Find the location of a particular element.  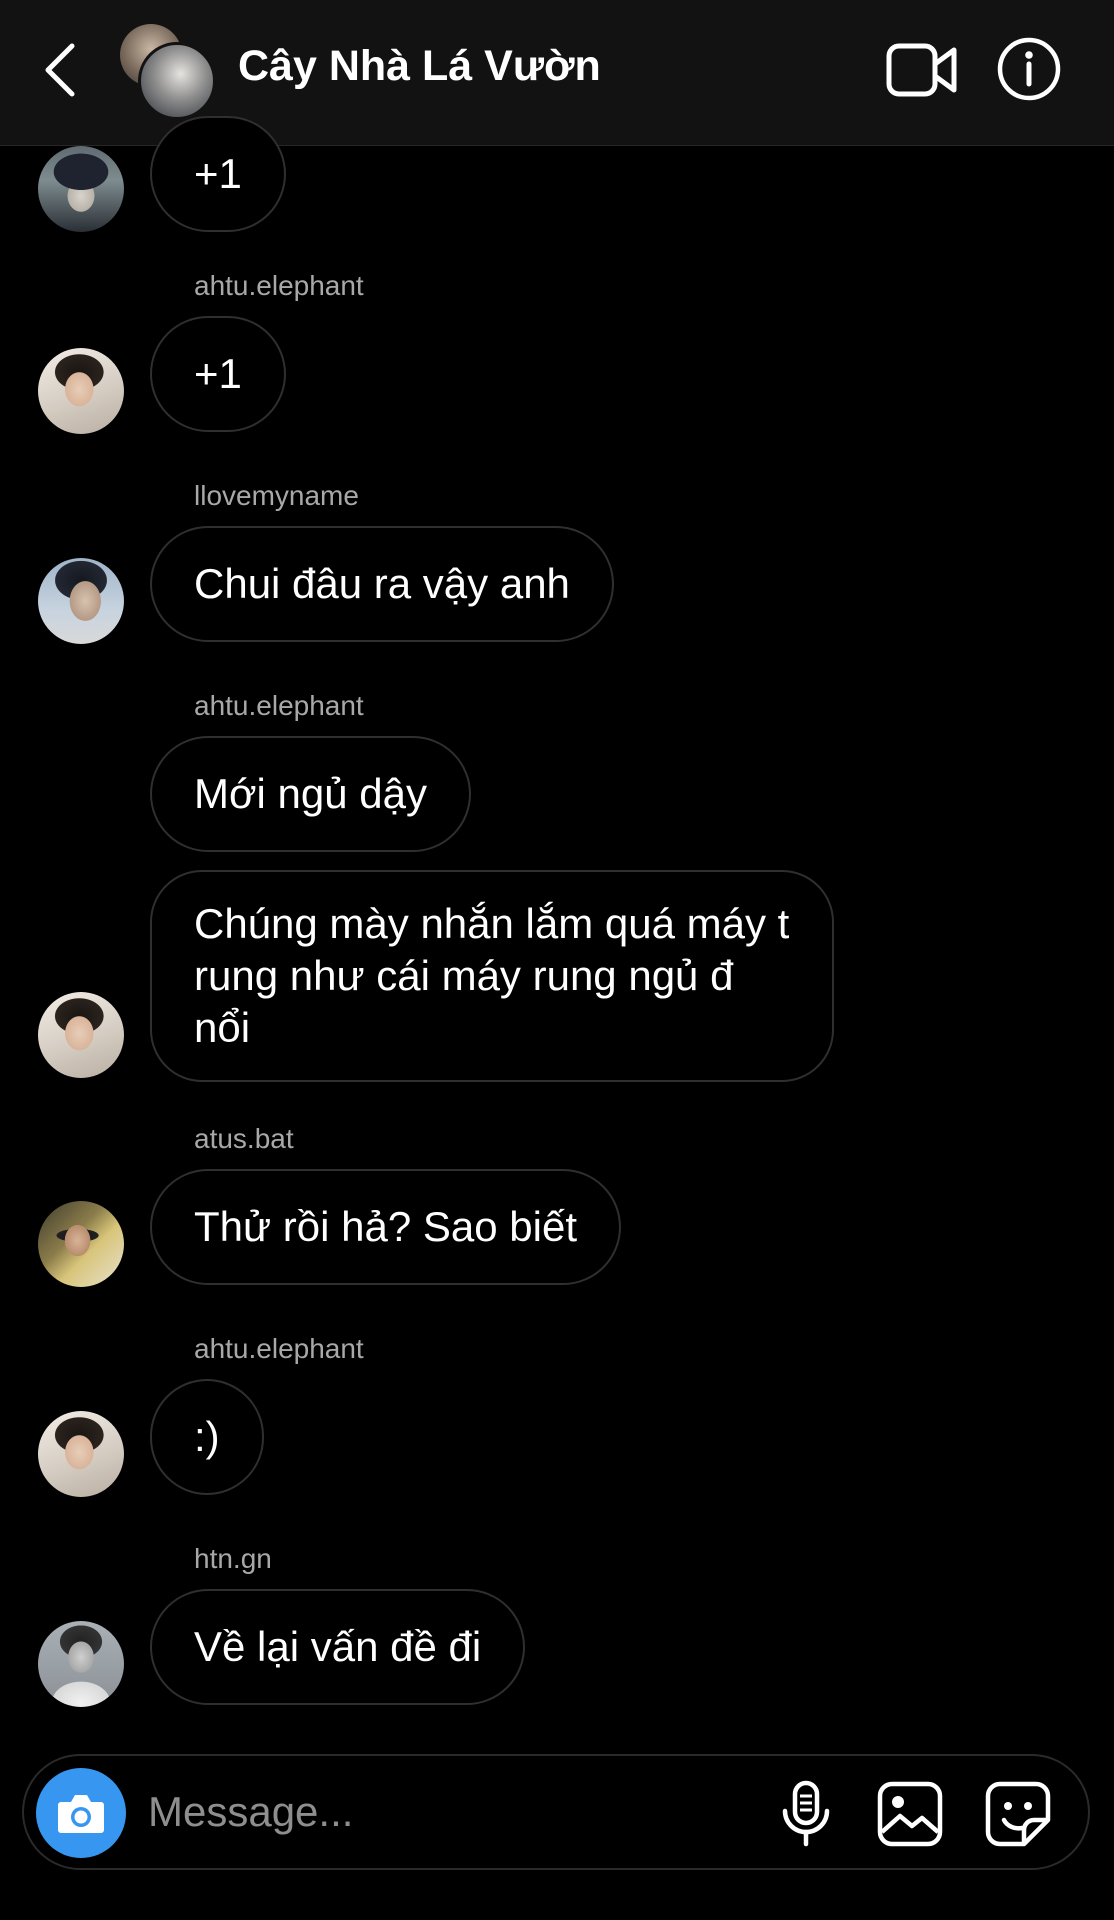

message-input is located at coordinates (398, 1812).